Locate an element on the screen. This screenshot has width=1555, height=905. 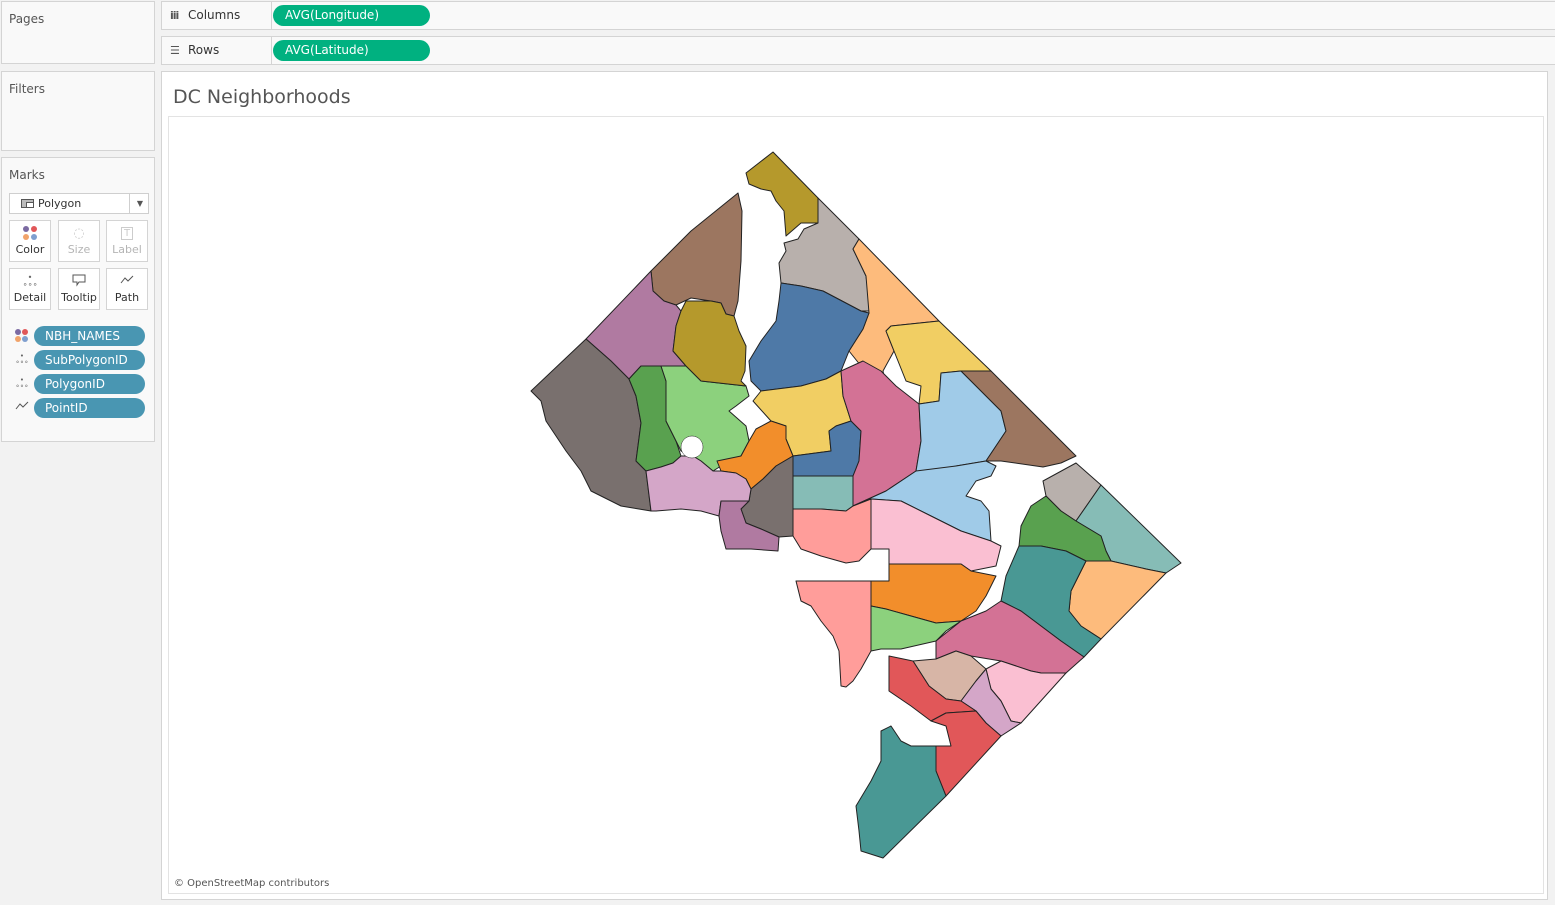
field-polygonid: • ∘∘∘ PolygonID is located at coordinates (80, 384).